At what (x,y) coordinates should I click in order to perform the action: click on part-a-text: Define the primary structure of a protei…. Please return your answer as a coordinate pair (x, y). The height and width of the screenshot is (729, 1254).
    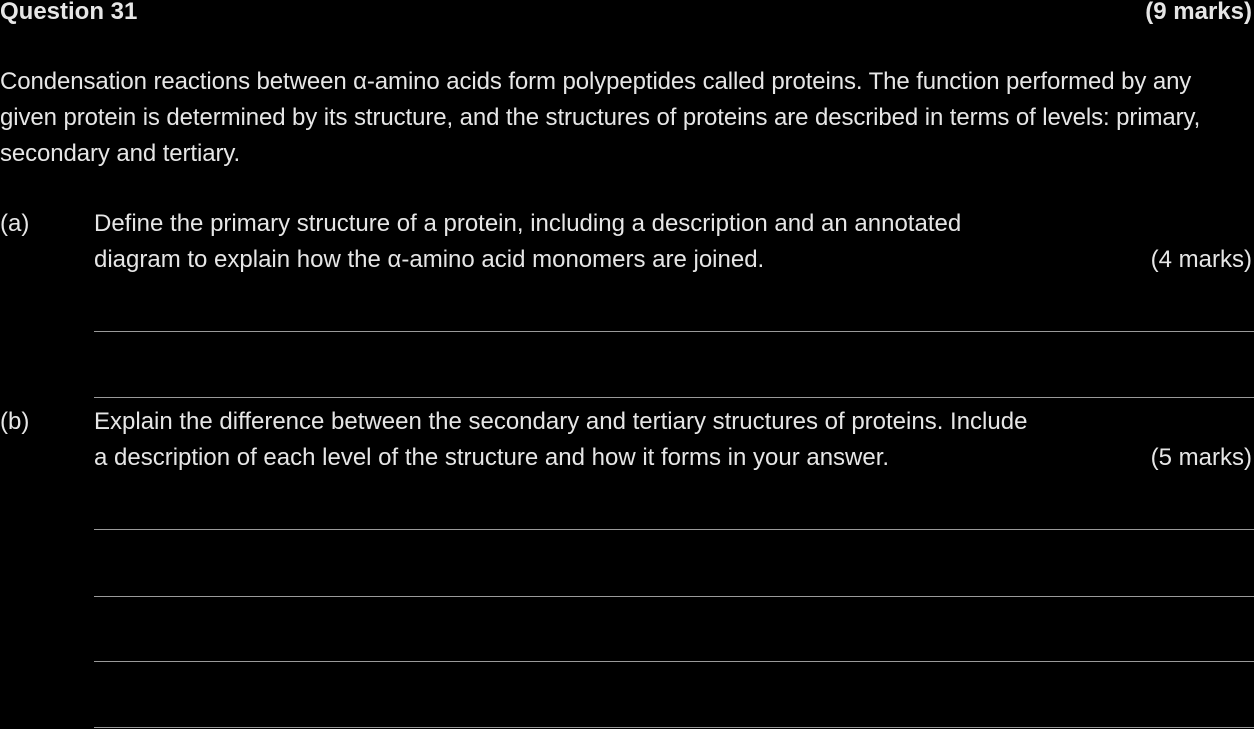
    Looking at the image, I should click on (674, 242).